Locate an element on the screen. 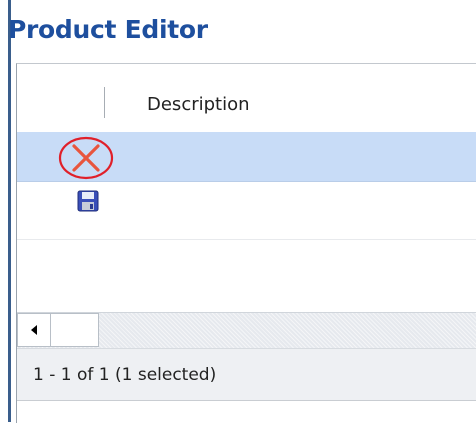 The height and width of the screenshot is (424, 476). save-disk-icon is located at coordinates (88, 201).